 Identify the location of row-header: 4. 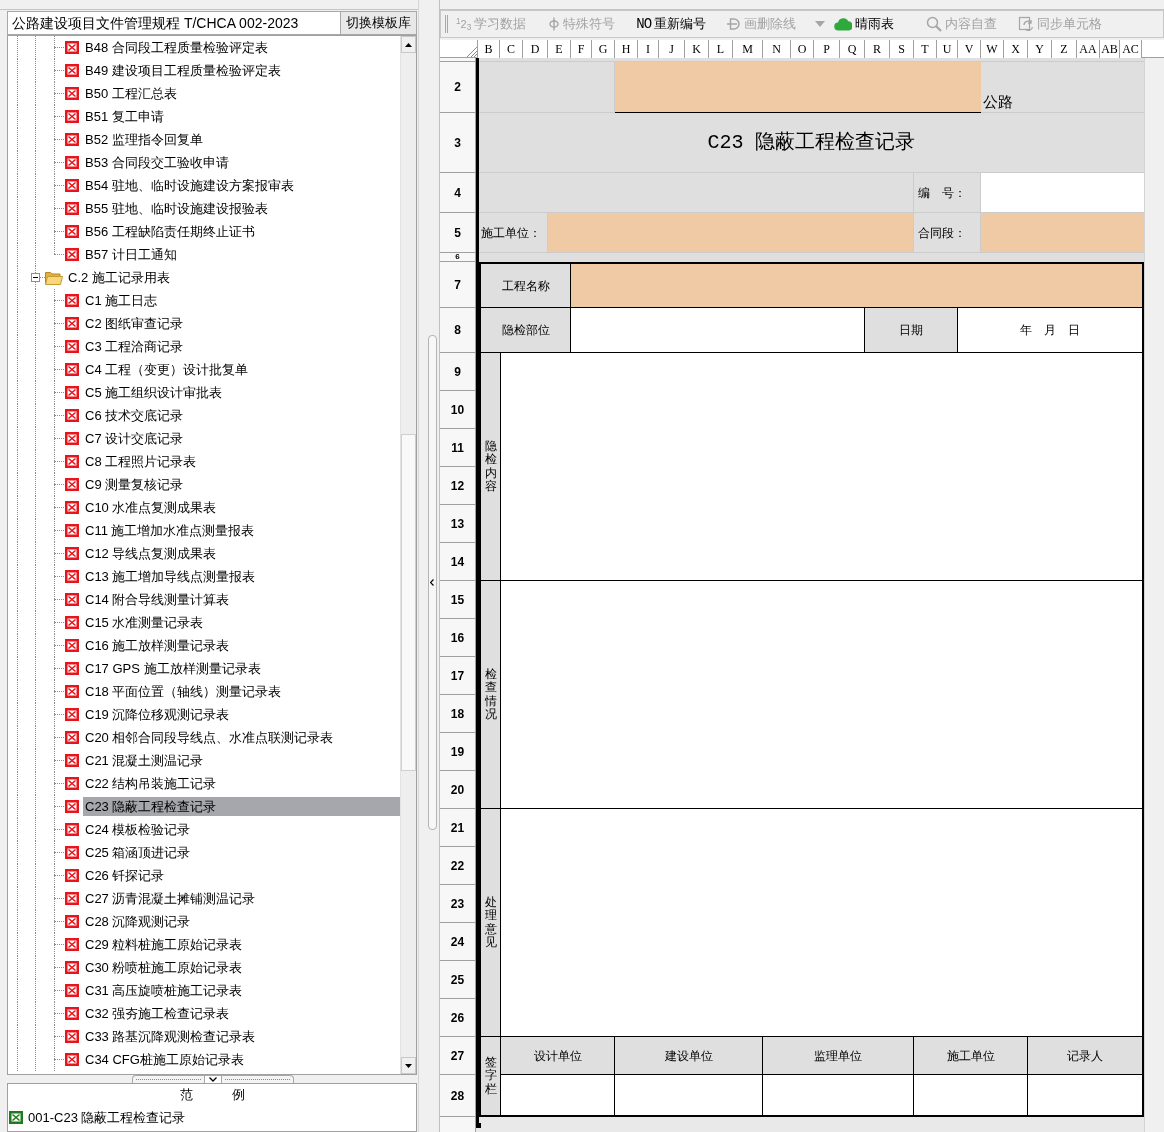
(458, 193).